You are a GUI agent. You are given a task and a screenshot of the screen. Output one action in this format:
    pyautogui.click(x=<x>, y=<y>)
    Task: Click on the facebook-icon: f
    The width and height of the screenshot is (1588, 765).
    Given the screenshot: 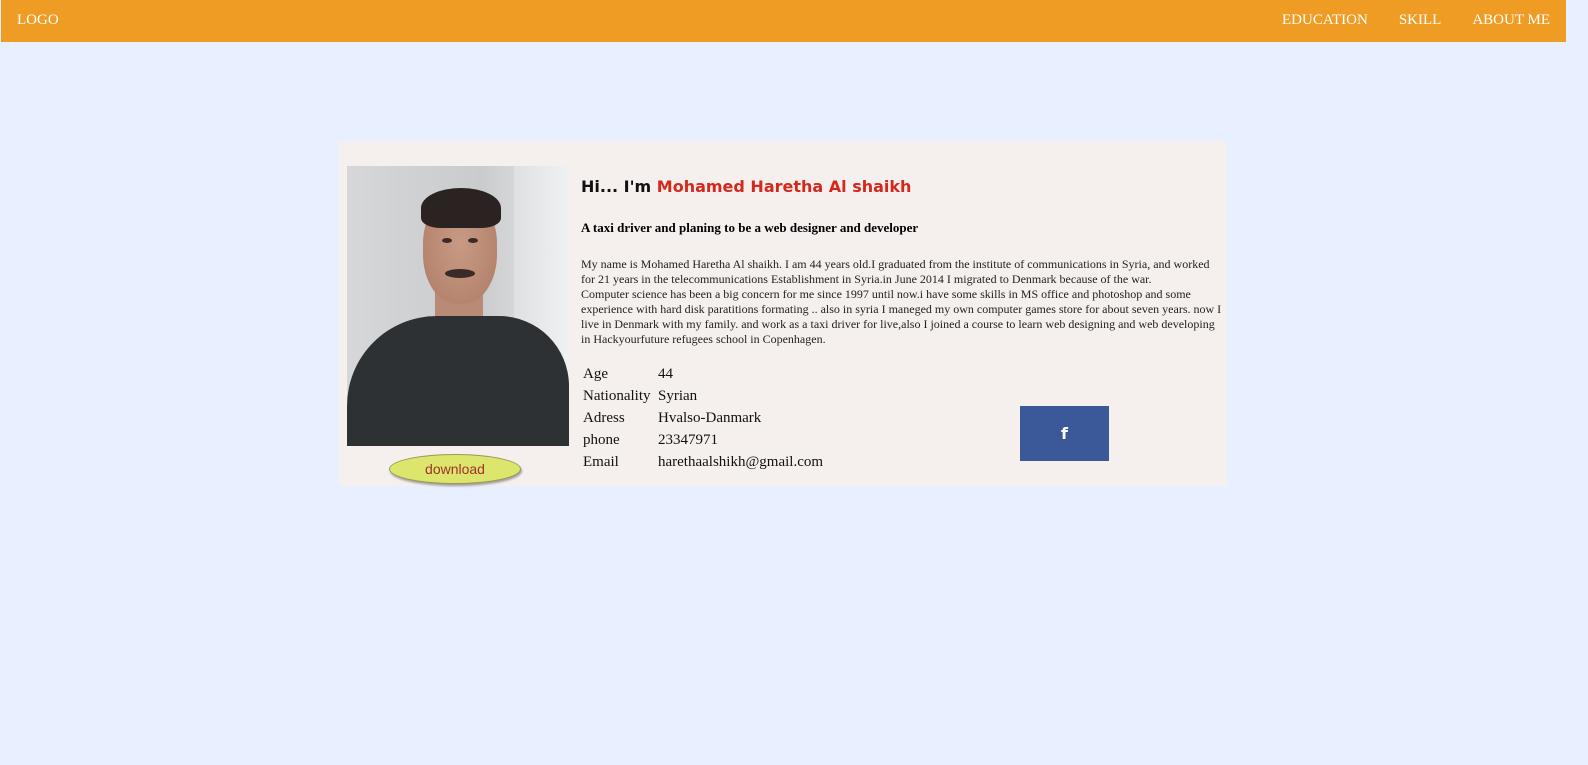 What is the action you would take?
    pyautogui.click(x=1064, y=433)
    